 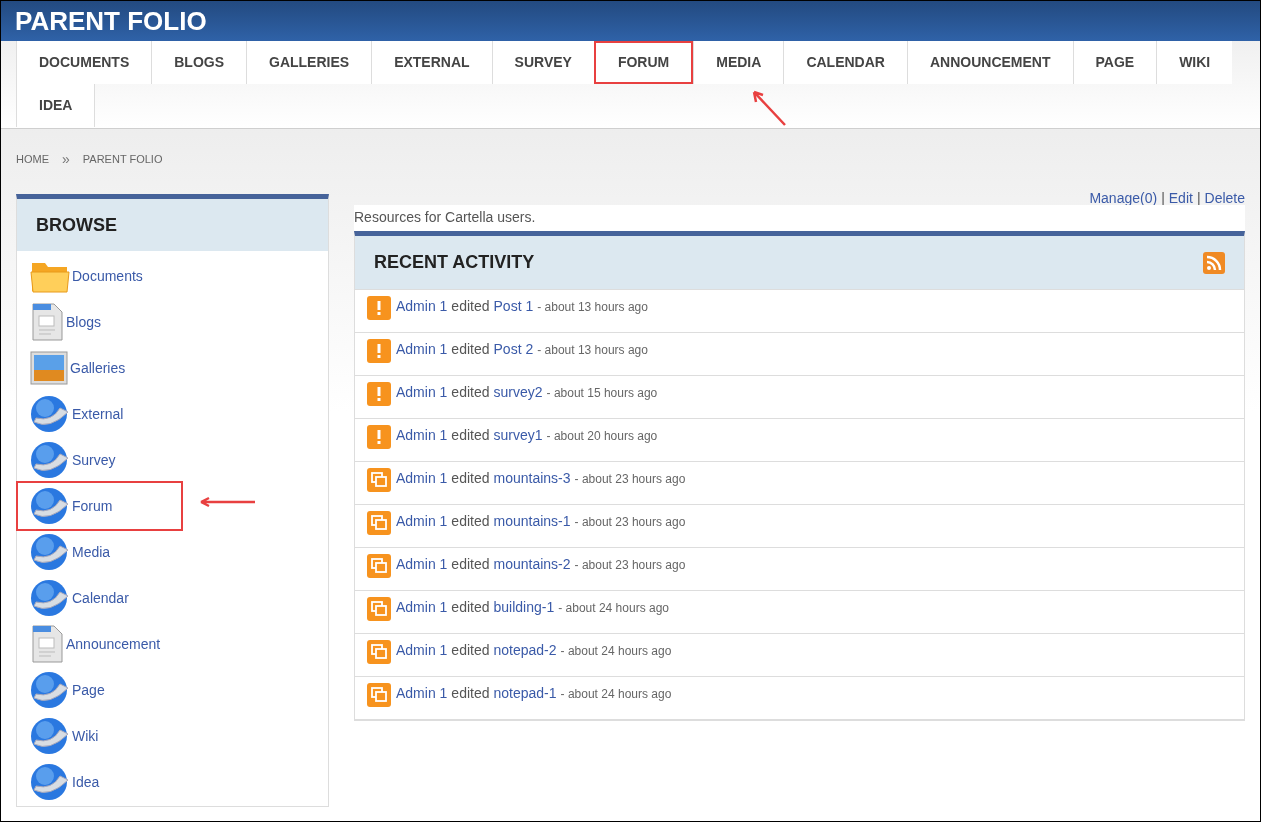 I want to click on browse-item: External, so click(x=99, y=414).